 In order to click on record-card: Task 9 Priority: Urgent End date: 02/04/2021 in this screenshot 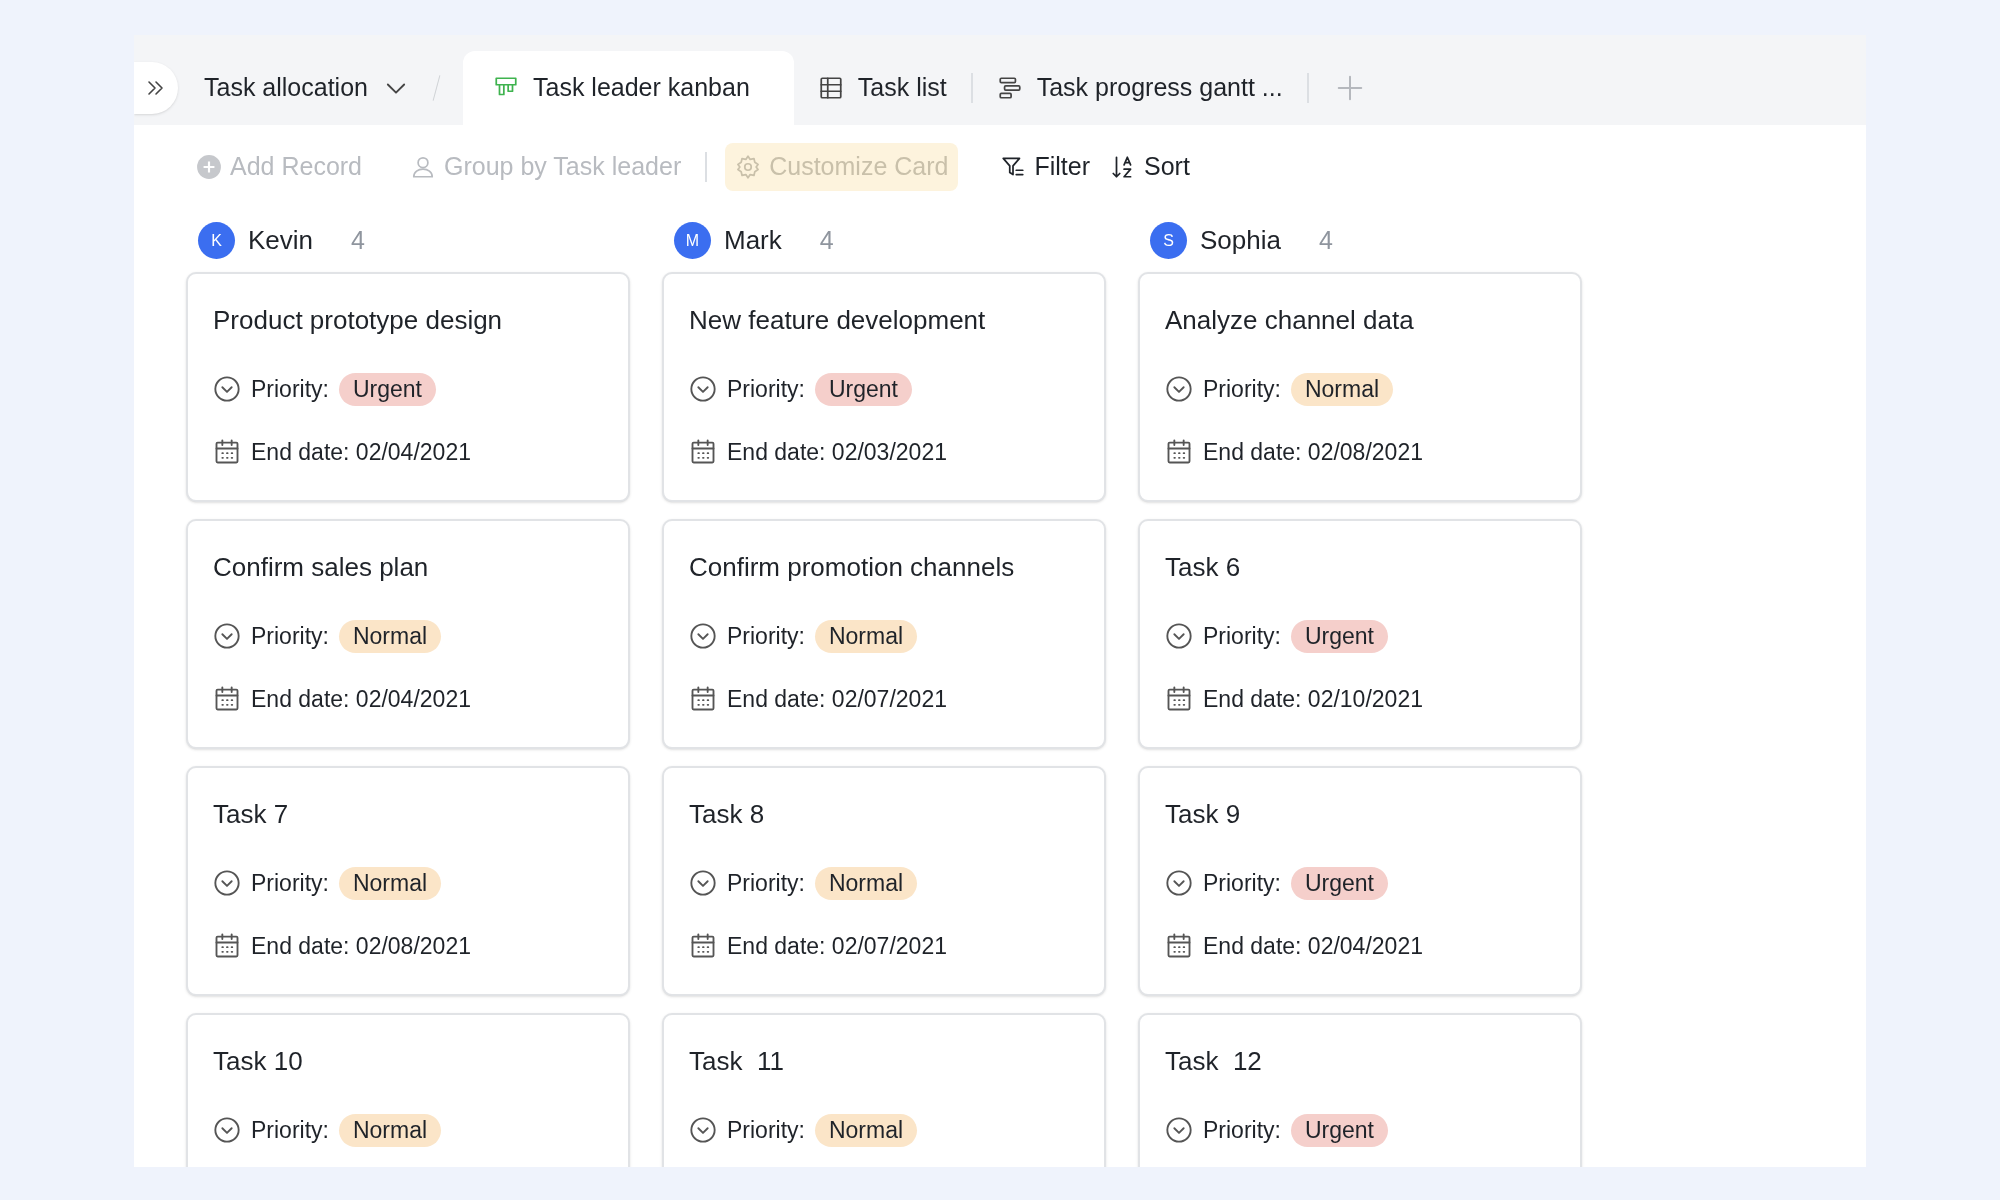, I will do `click(1360, 881)`.